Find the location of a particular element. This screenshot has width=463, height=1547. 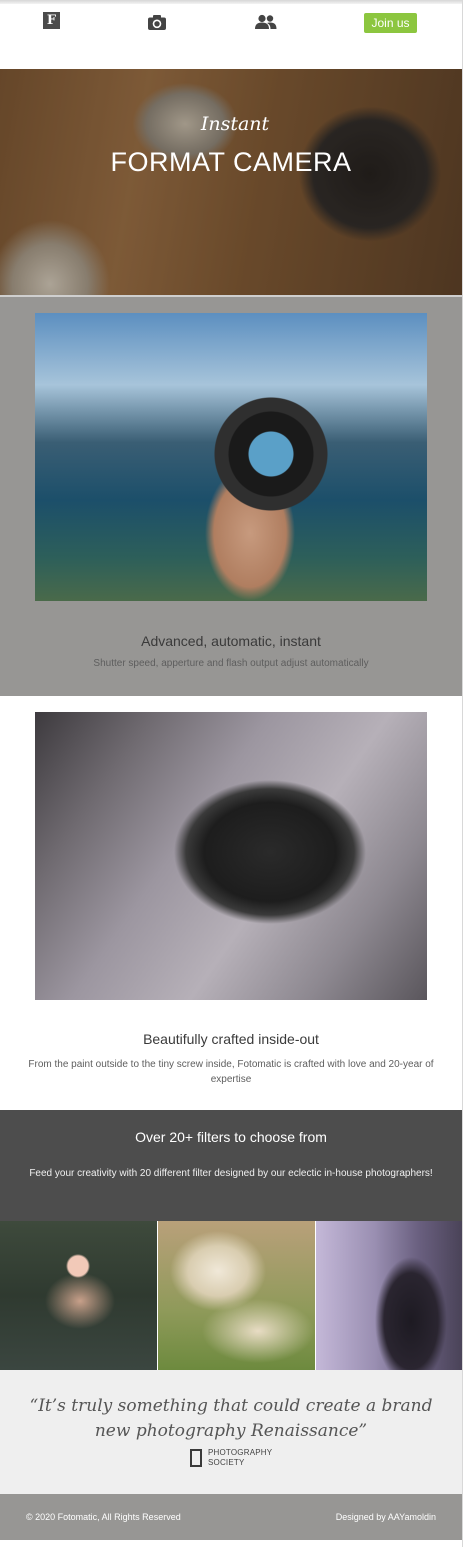

hero-banner: Instant FORMAT CAMERA is located at coordinates (231, 182).